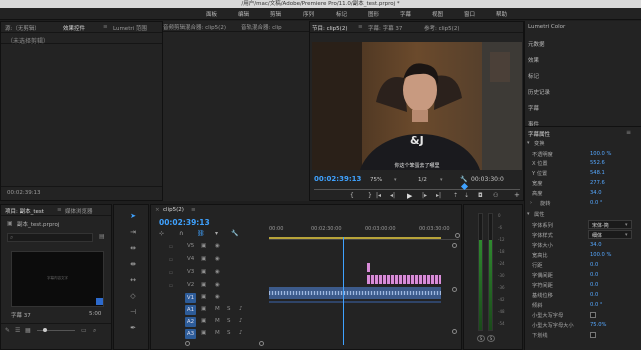 This screenshot has height=350, width=641. What do you see at coordinates (201, 233) in the screenshot?
I see `linked-selection-icon: ⛓` at bounding box center [201, 233].